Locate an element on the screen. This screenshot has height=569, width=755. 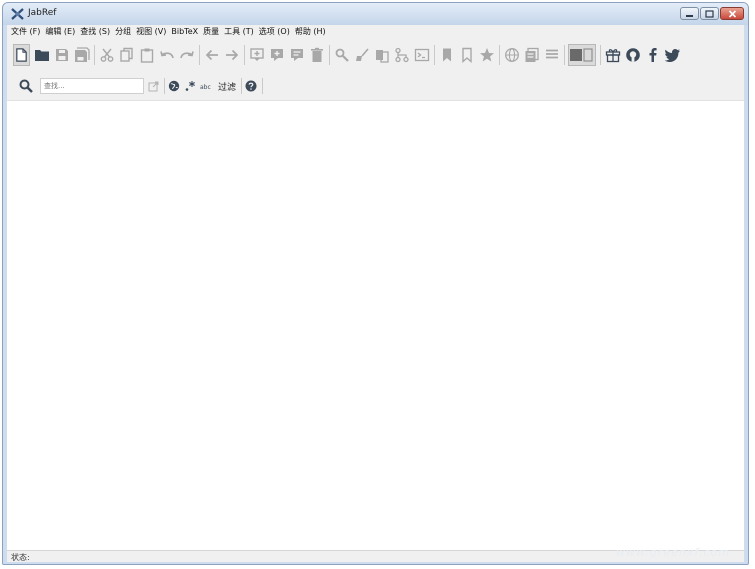
close-button is located at coordinates (732, 13).